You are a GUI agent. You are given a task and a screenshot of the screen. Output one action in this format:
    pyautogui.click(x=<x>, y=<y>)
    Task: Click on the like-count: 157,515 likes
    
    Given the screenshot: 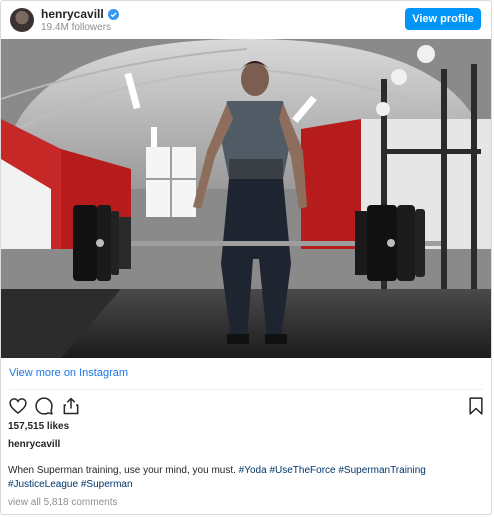 What is the action you would take?
    pyautogui.click(x=38, y=426)
    